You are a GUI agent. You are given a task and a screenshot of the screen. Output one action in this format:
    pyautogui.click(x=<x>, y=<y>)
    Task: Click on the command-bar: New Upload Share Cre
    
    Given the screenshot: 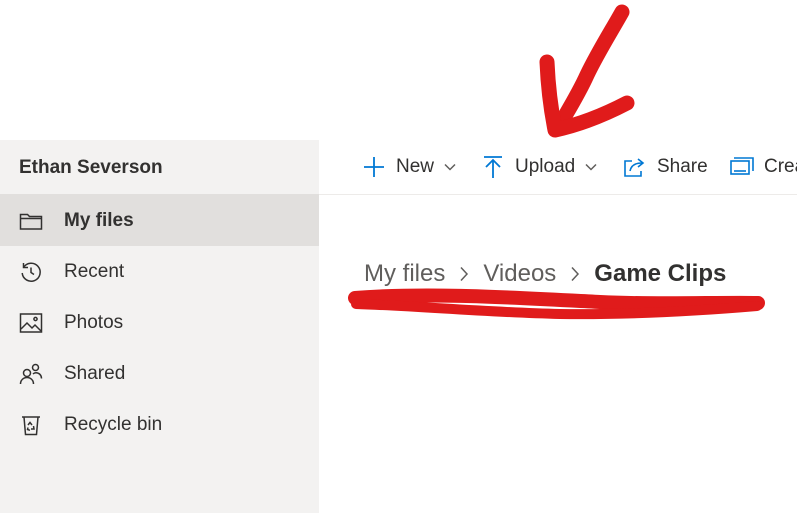 What is the action you would take?
    pyautogui.click(x=558, y=167)
    